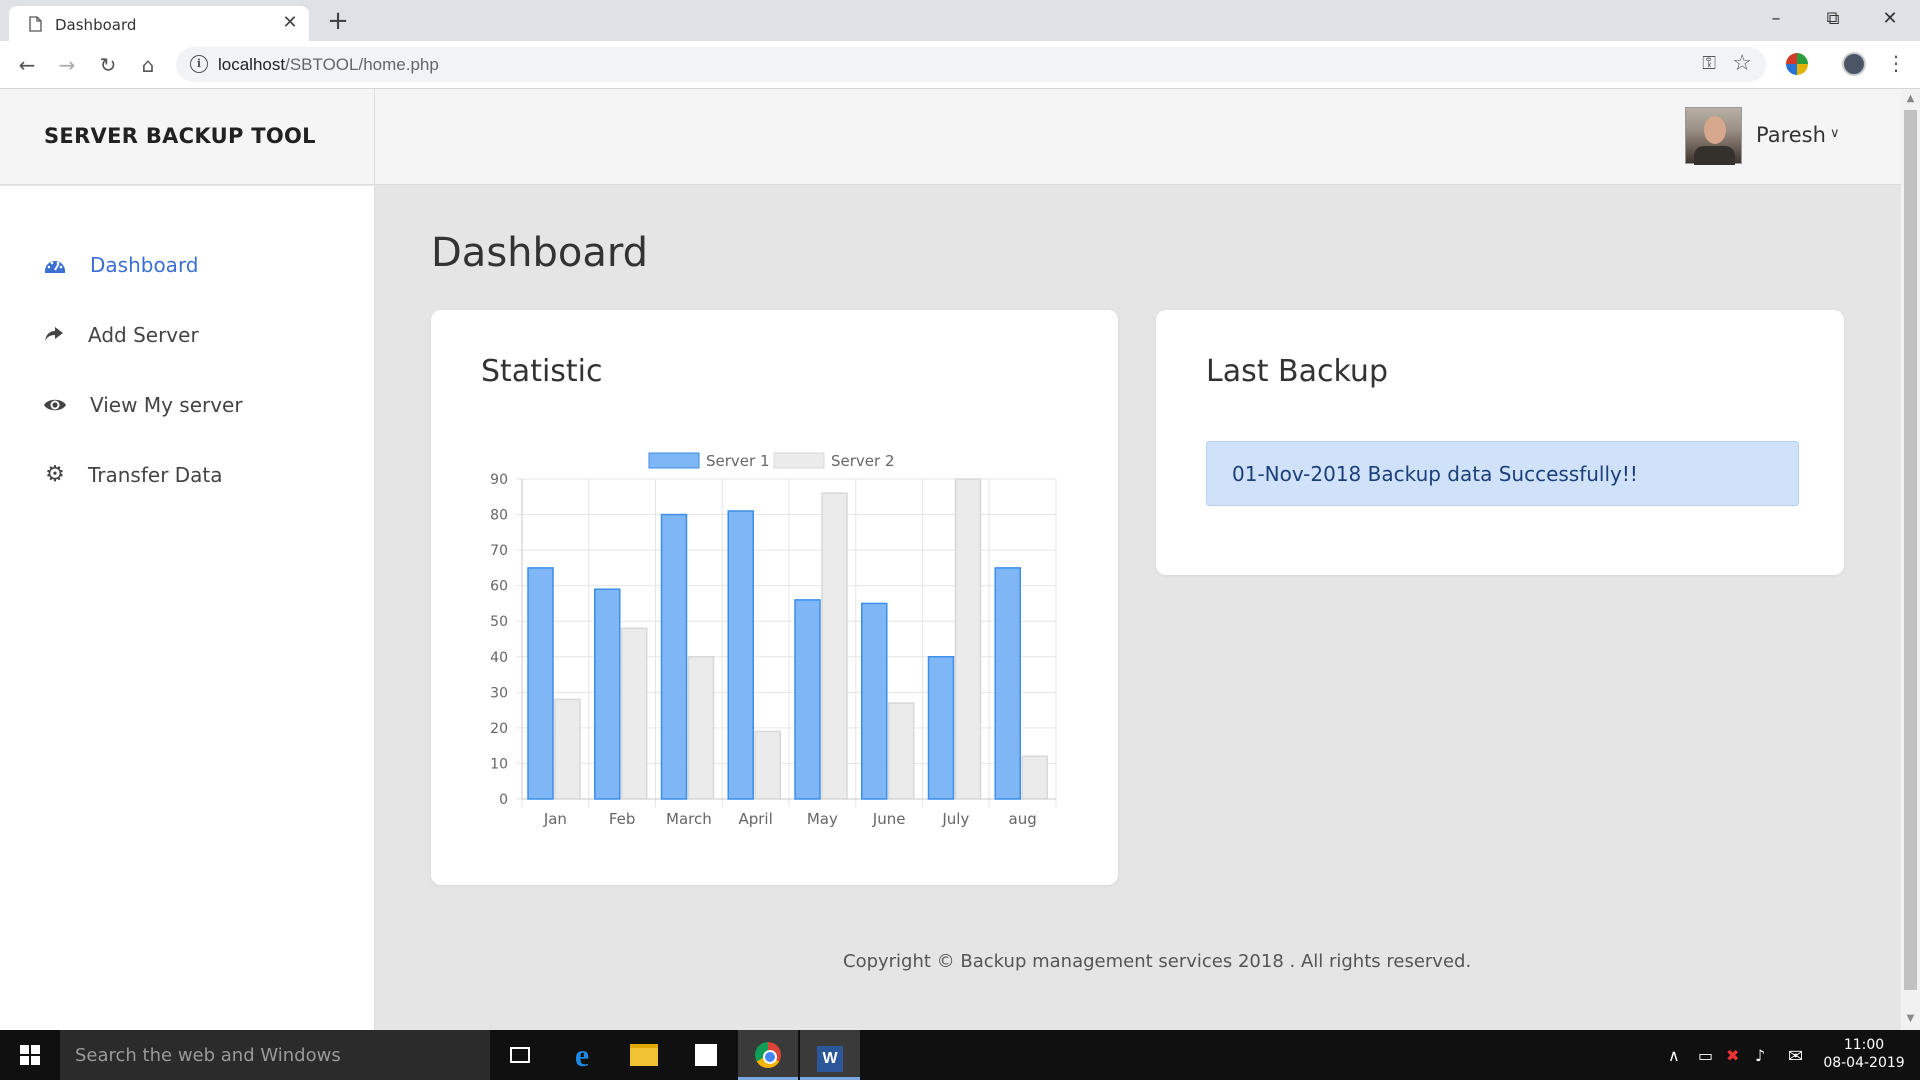  What do you see at coordinates (180, 136) in the screenshot?
I see `app-brand: SERVER BACKUP TOOL` at bounding box center [180, 136].